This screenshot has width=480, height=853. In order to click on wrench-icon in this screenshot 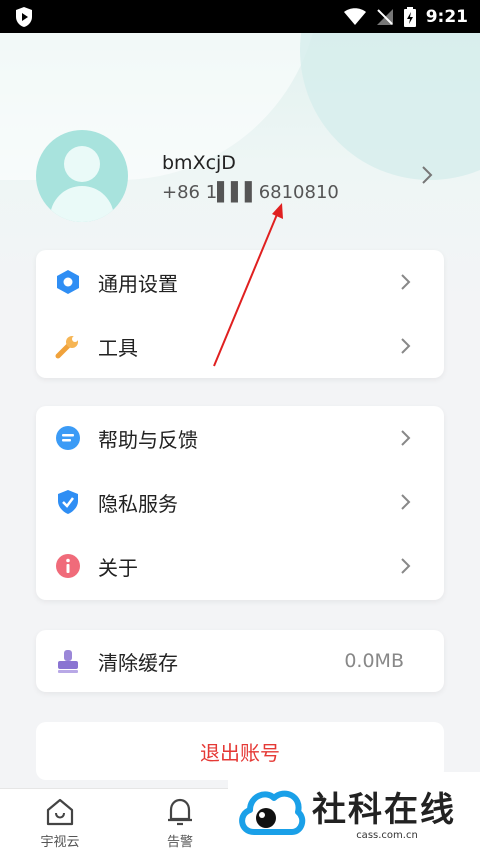, I will do `click(66, 347)`.